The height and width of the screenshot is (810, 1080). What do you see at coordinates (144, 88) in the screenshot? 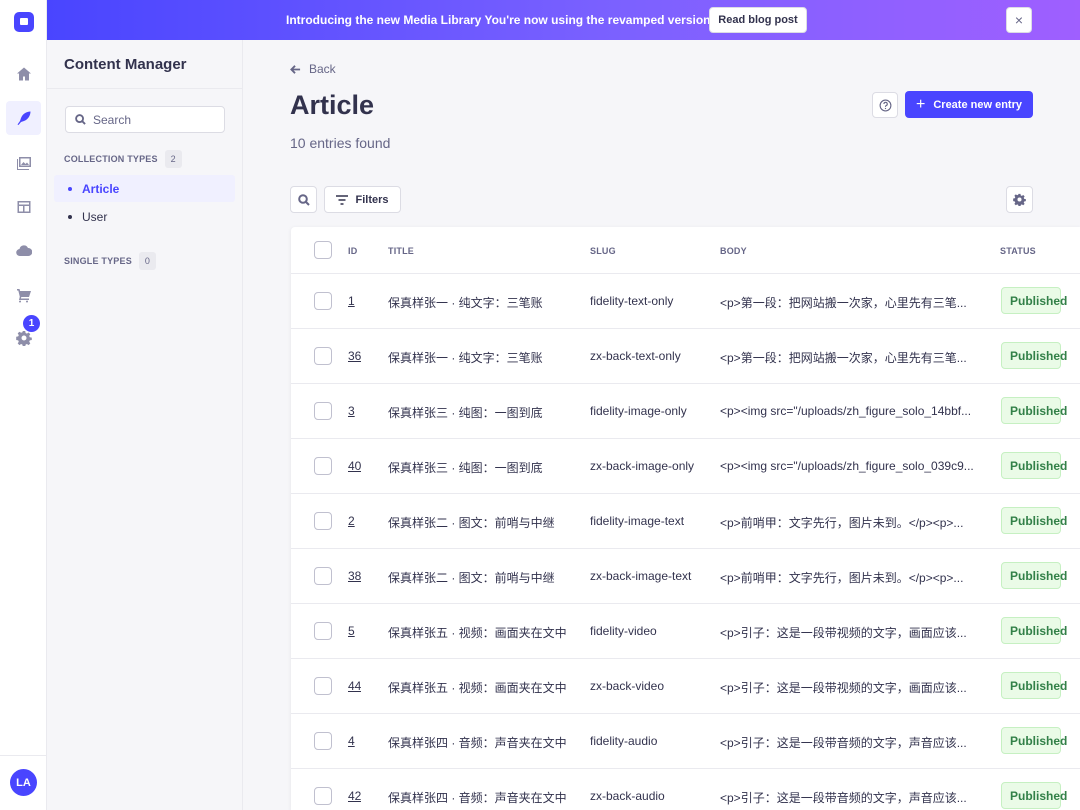
I see `sidebar-divider` at bounding box center [144, 88].